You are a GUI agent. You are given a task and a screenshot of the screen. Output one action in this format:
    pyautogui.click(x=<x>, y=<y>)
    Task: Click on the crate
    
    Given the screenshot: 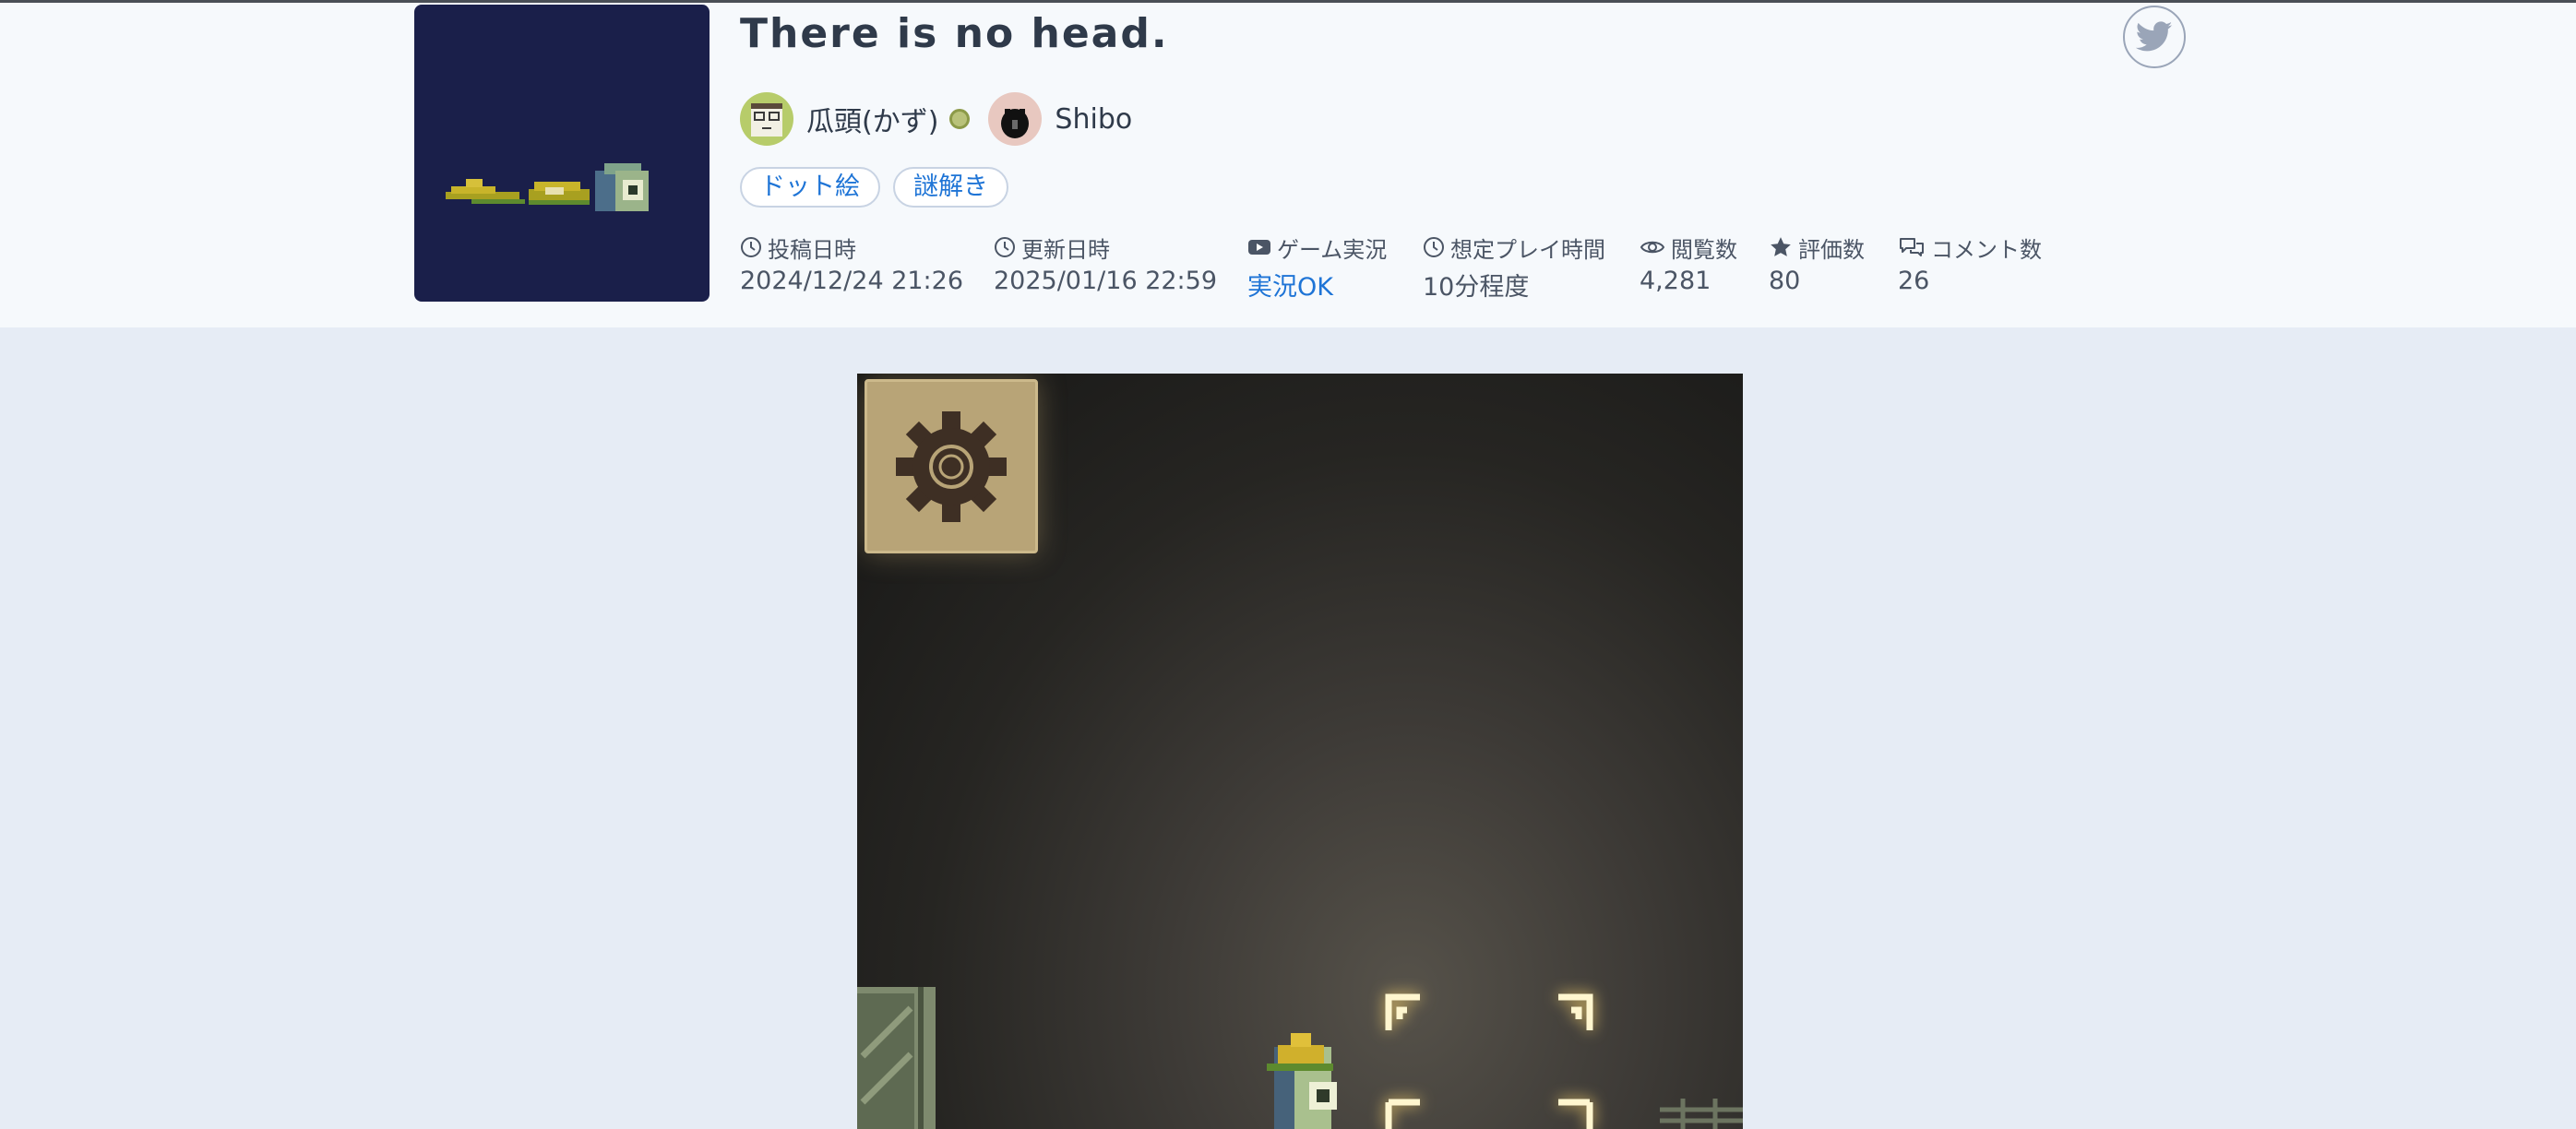 What is the action you would take?
    pyautogui.click(x=896, y=1058)
    